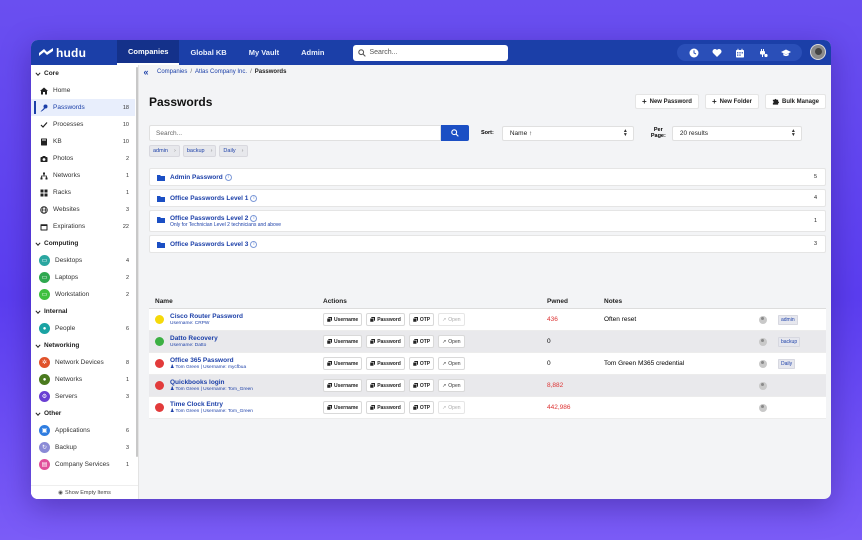 The image size is (862, 540). Describe the element at coordinates (83, 464) in the screenshot. I see `sidebar-item-company-services: ▤ Company Services 1` at that location.